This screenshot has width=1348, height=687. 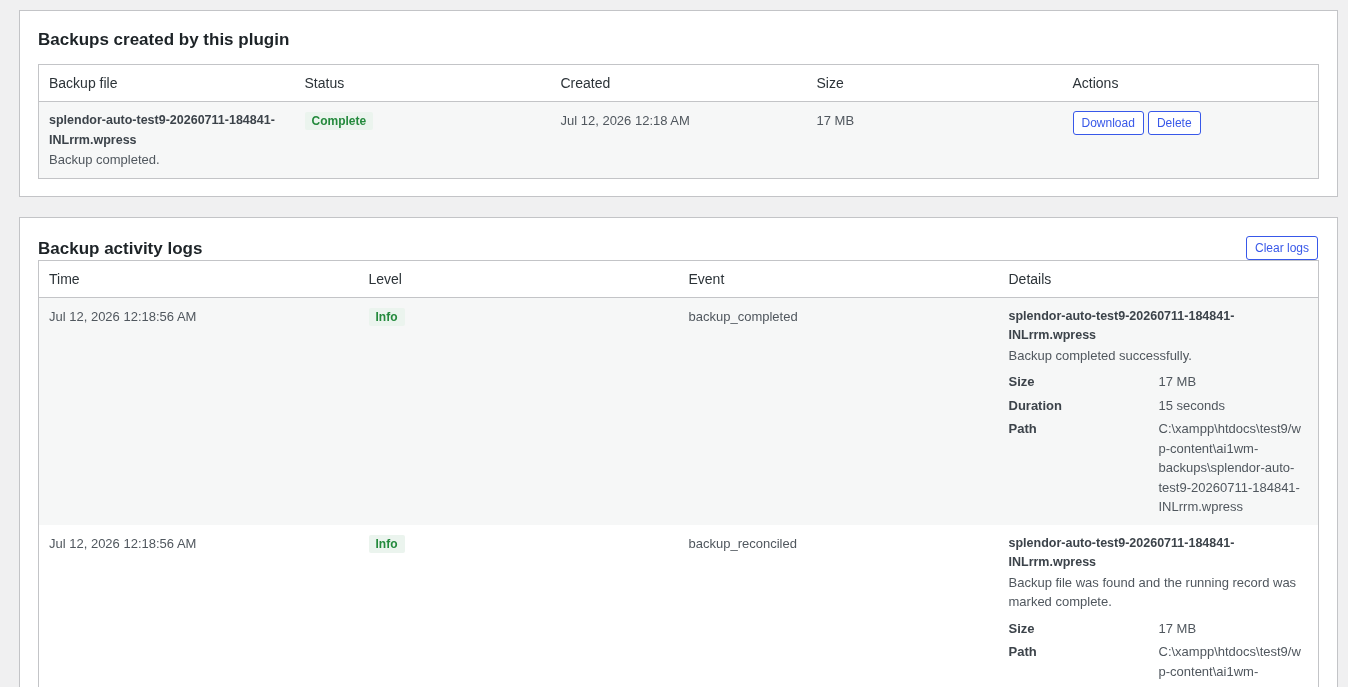 What do you see at coordinates (1174, 123) in the screenshot?
I see `delete-button: Delete` at bounding box center [1174, 123].